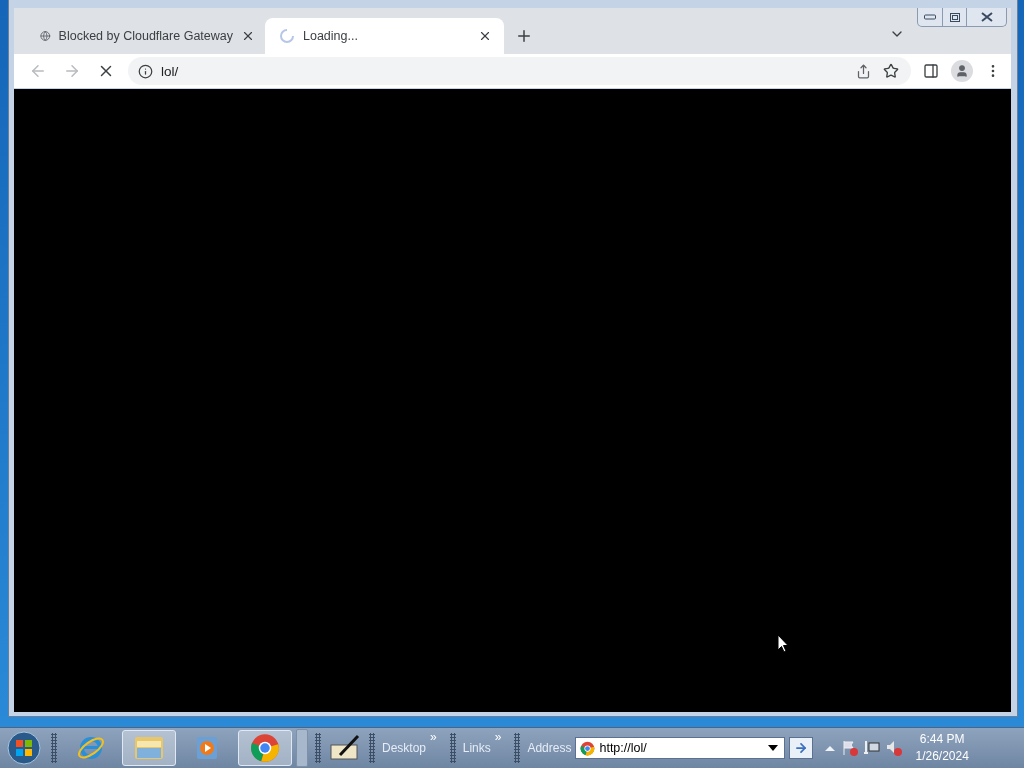  I want to click on action-center-flag-icon, so click(850, 748).